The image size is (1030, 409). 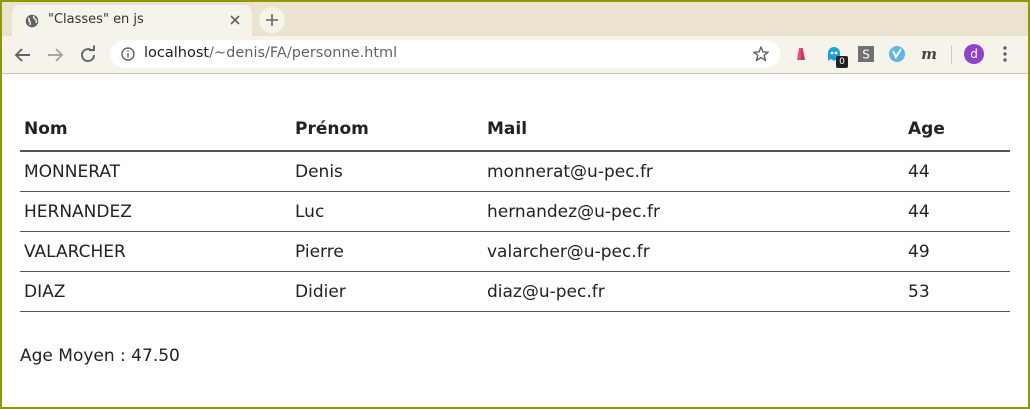 What do you see at coordinates (693, 211) in the screenshot?
I see `cell-mail: hernandez@u-pec.fr` at bounding box center [693, 211].